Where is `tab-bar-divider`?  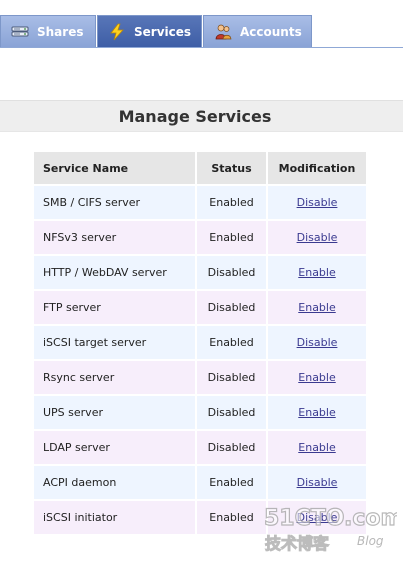 tab-bar-divider is located at coordinates (201, 47).